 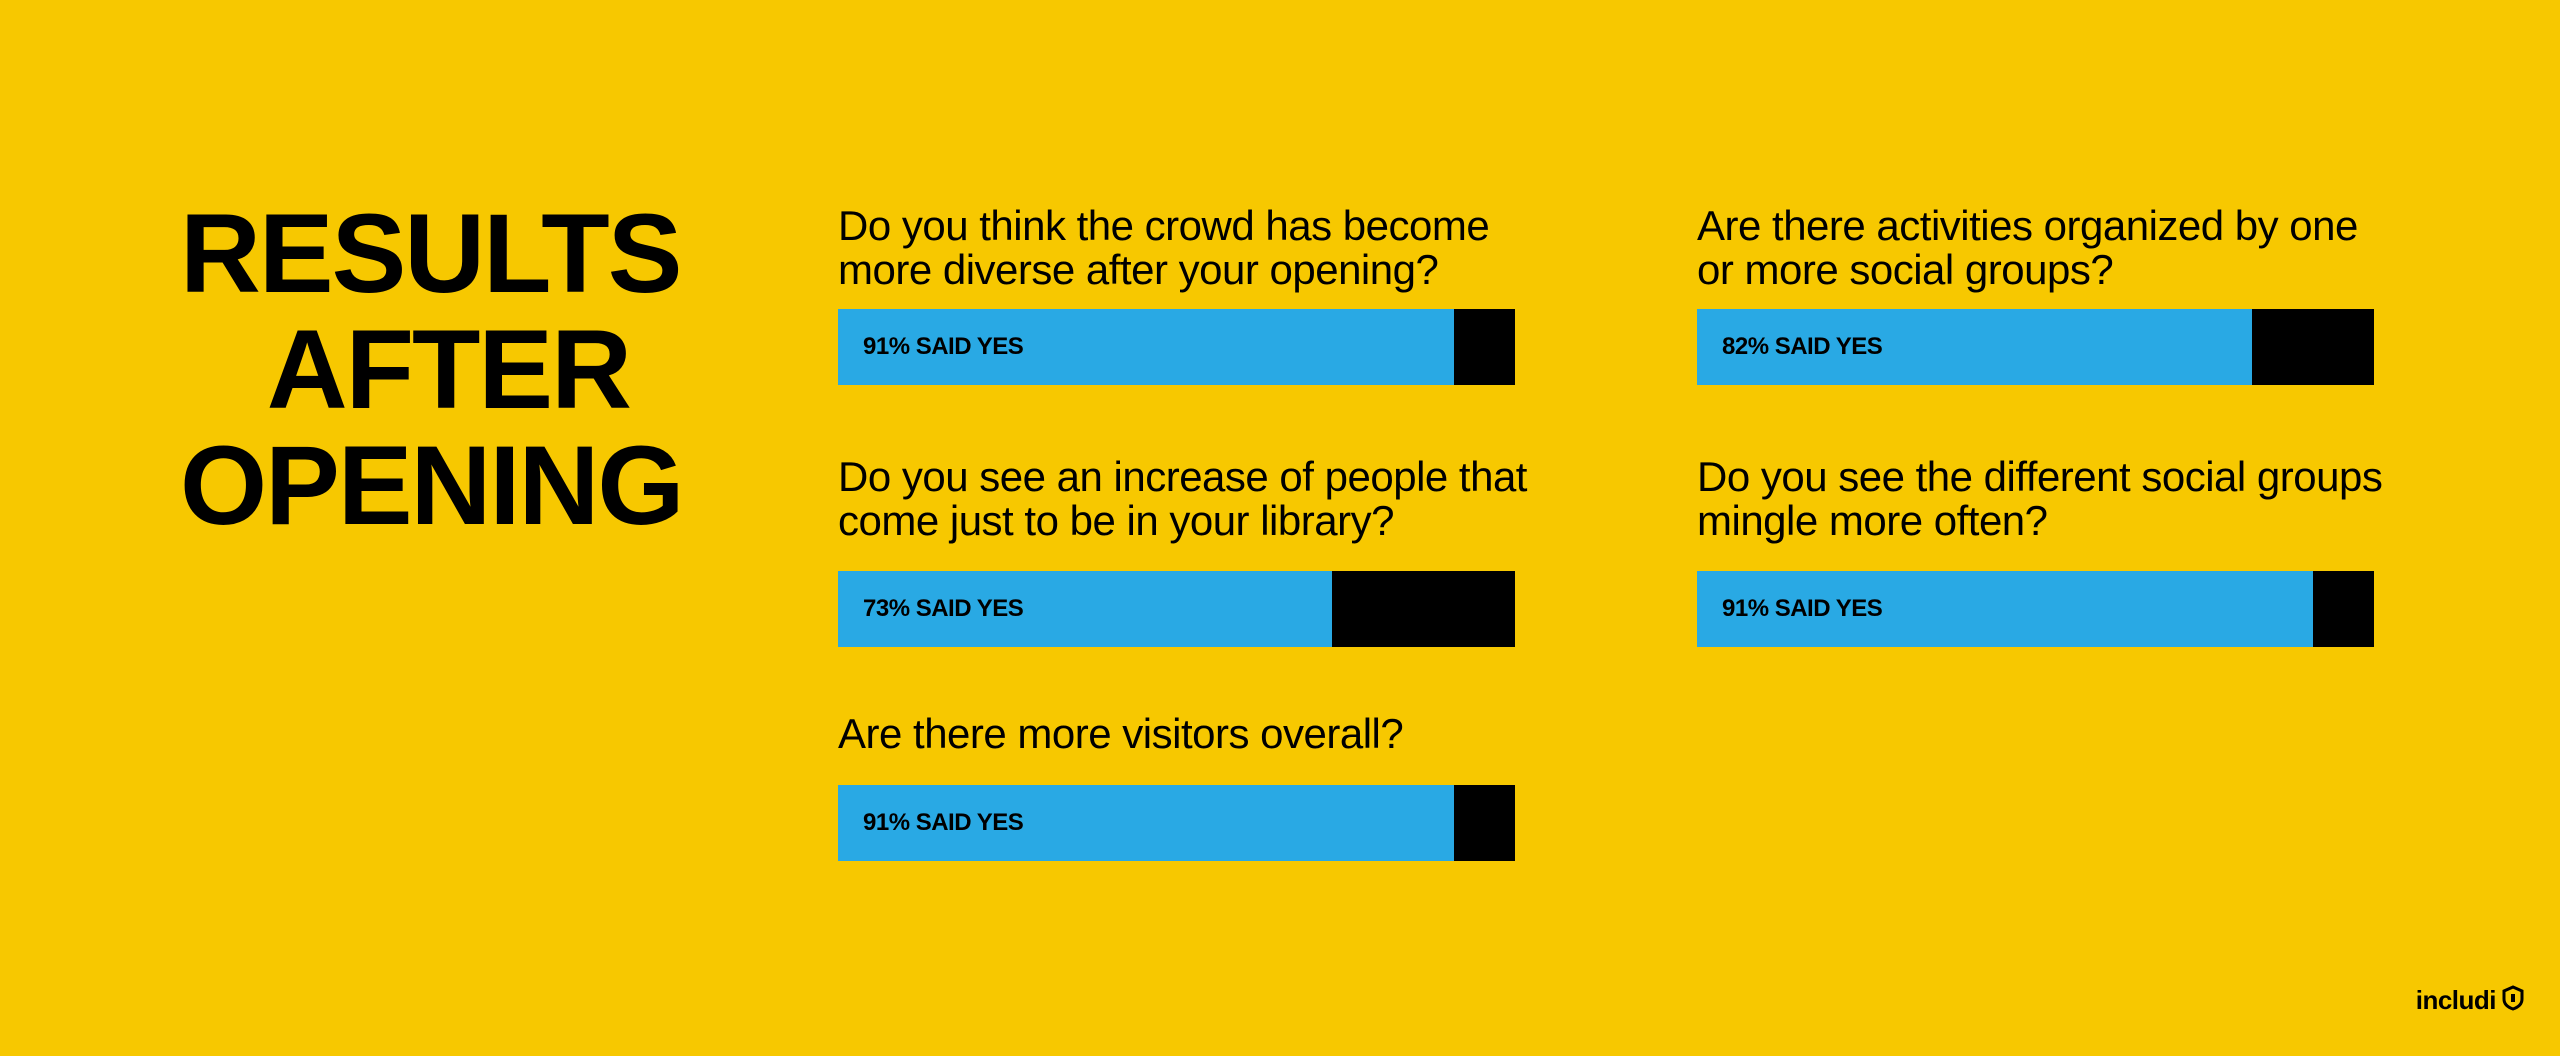 What do you see at coordinates (1121, 733) in the screenshot?
I see `question-line: Are there more visitors overall?` at bounding box center [1121, 733].